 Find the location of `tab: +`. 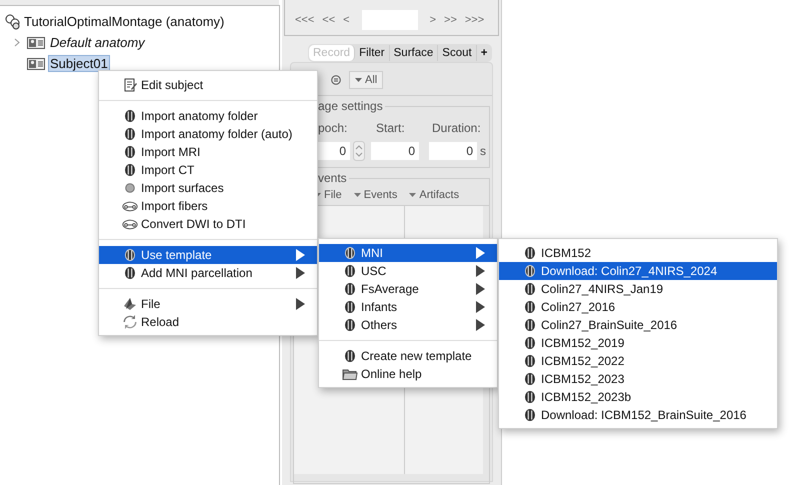

tab: + is located at coordinates (484, 53).